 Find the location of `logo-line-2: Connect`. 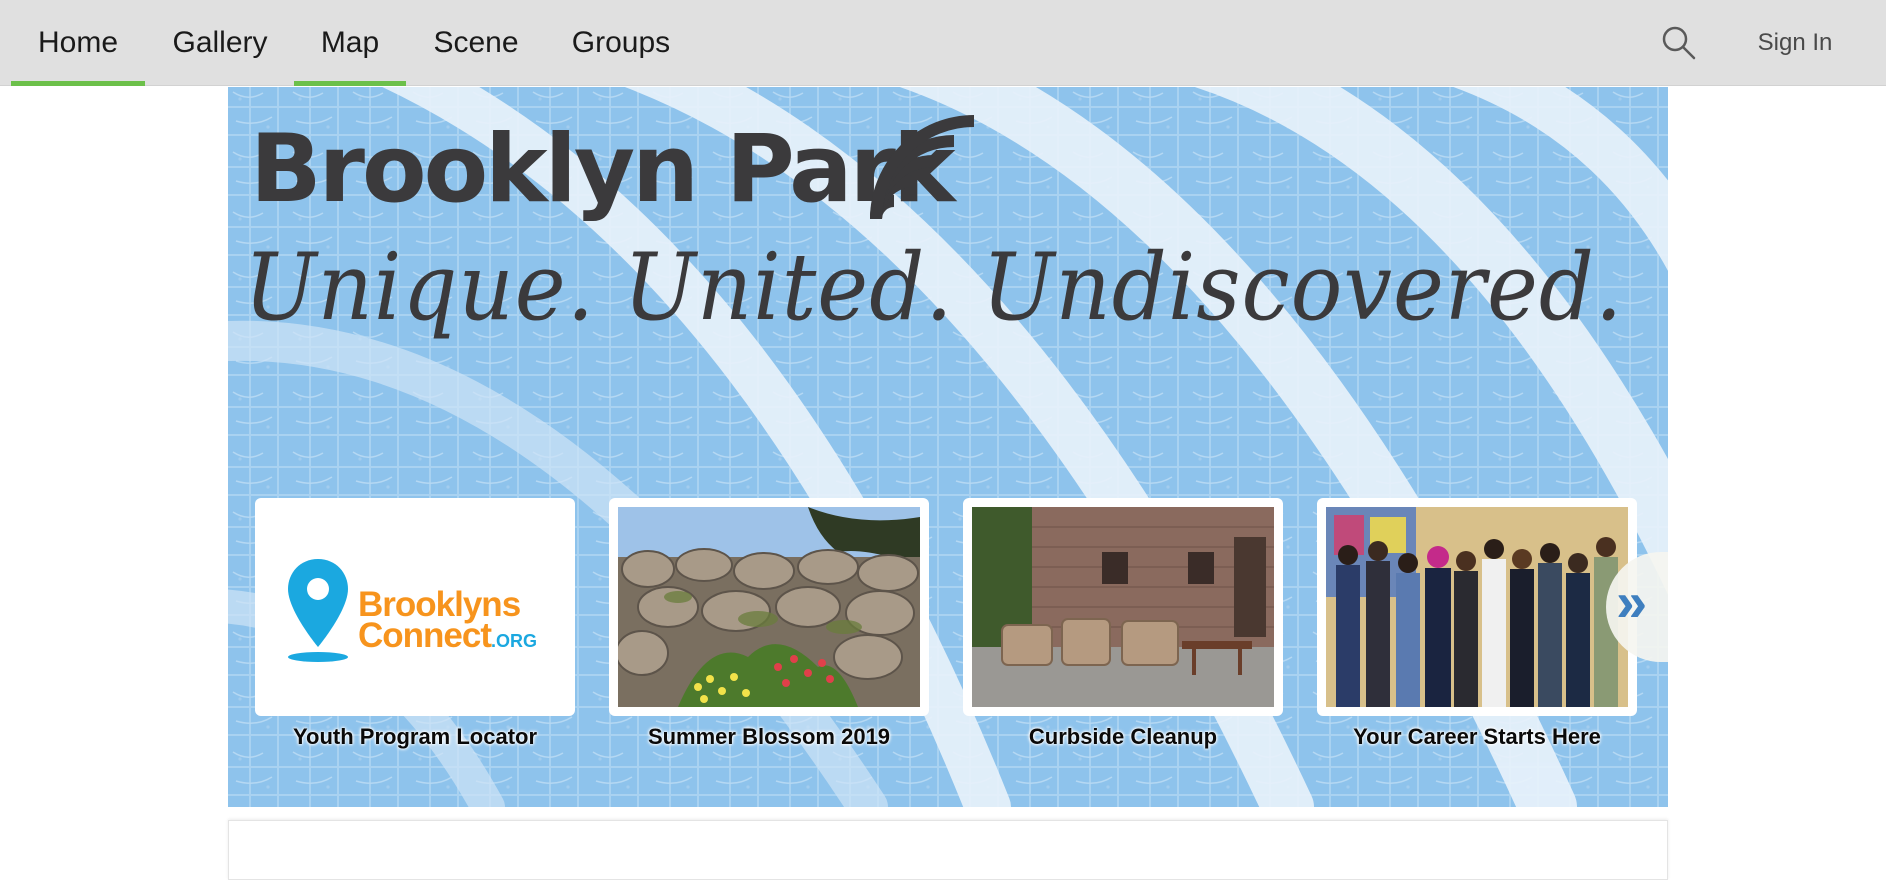

logo-line-2: Connect is located at coordinates (425, 635).